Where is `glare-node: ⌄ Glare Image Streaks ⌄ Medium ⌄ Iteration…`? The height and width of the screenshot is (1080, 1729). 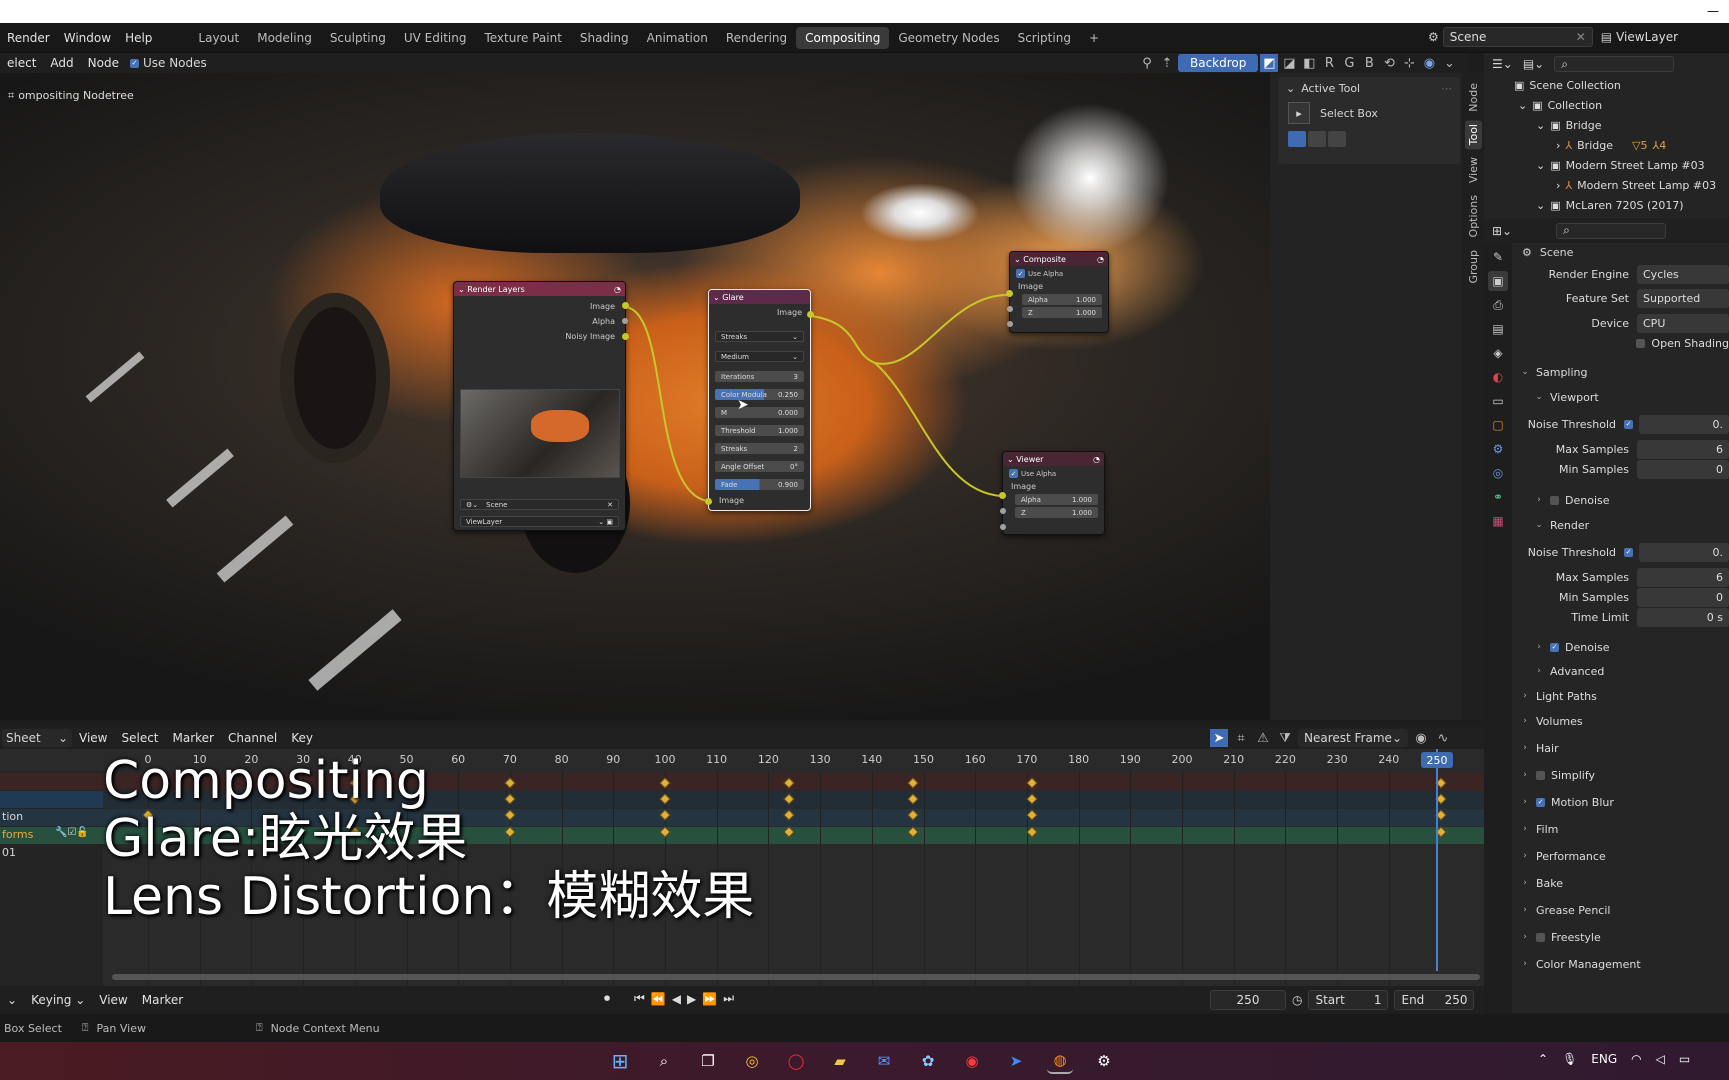
glare-node: ⌄ Glare Image Streaks ⌄ Medium ⌄ Iteration… is located at coordinates (759, 400).